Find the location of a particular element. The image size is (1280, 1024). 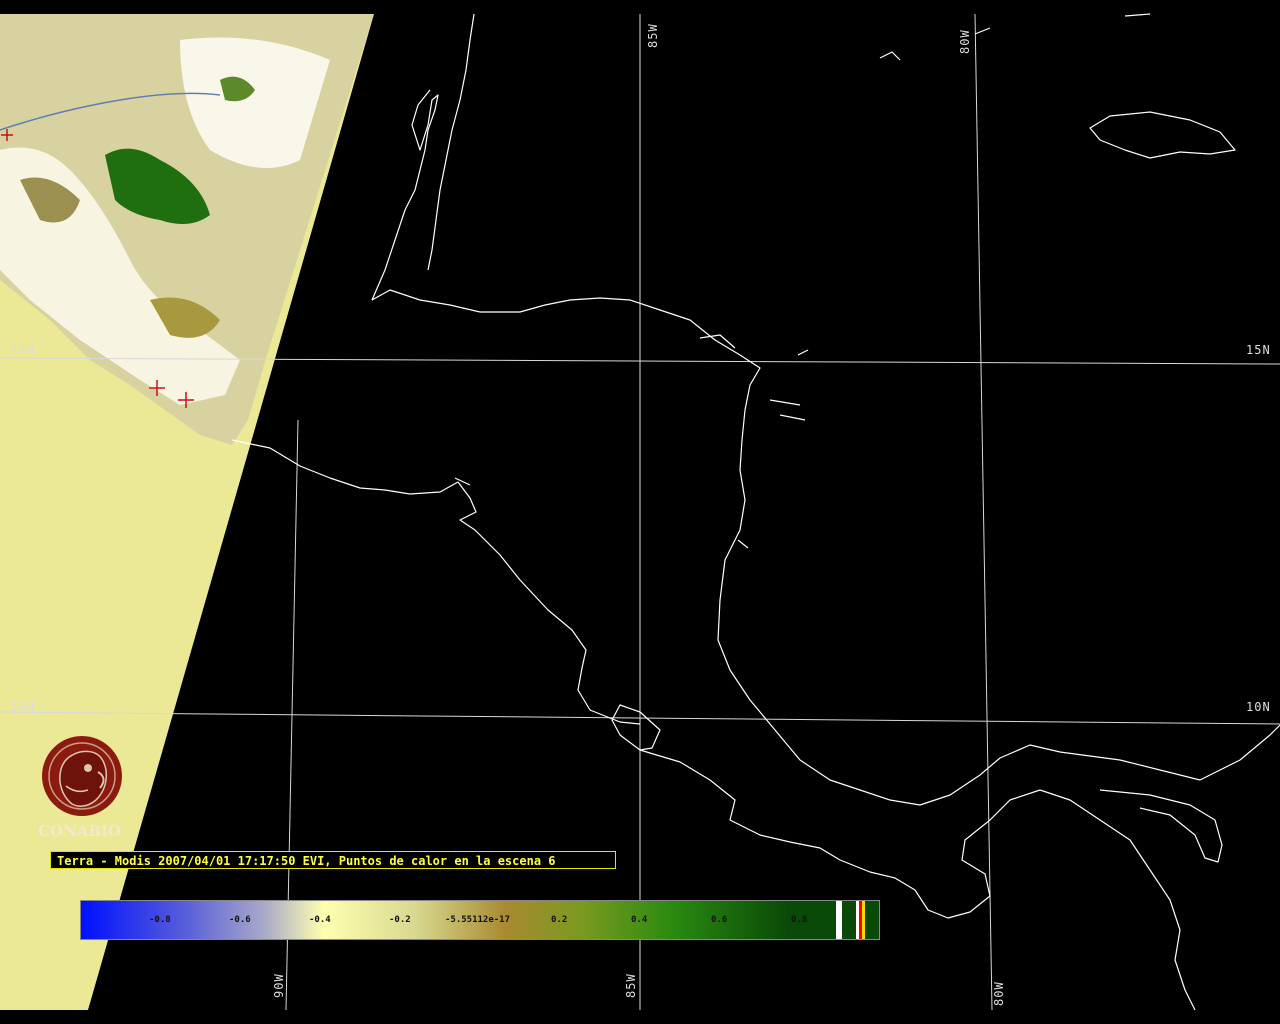

lat-label-15n-right: 15N is located at coordinates (1258, 350).